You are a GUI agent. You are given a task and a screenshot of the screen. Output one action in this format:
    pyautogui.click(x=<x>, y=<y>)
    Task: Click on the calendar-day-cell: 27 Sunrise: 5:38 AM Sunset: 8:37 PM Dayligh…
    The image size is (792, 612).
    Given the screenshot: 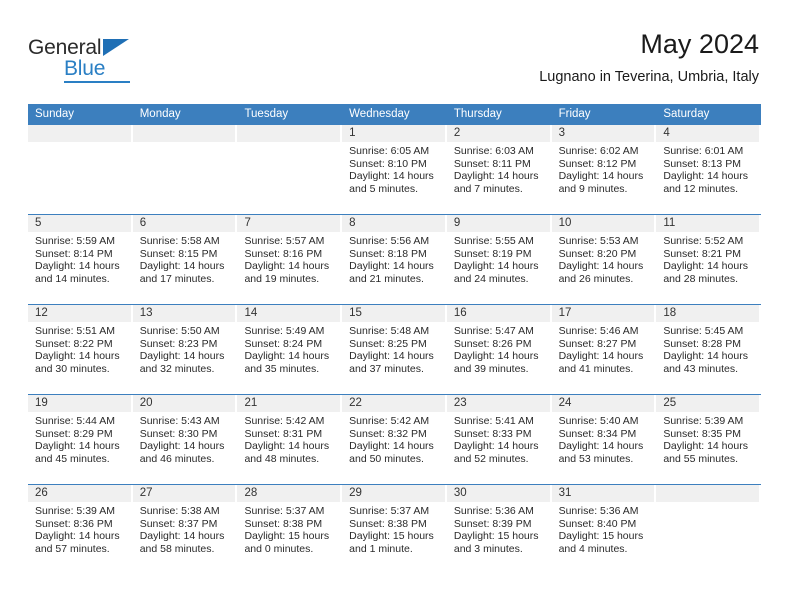 What is the action you would take?
    pyautogui.click(x=185, y=529)
    